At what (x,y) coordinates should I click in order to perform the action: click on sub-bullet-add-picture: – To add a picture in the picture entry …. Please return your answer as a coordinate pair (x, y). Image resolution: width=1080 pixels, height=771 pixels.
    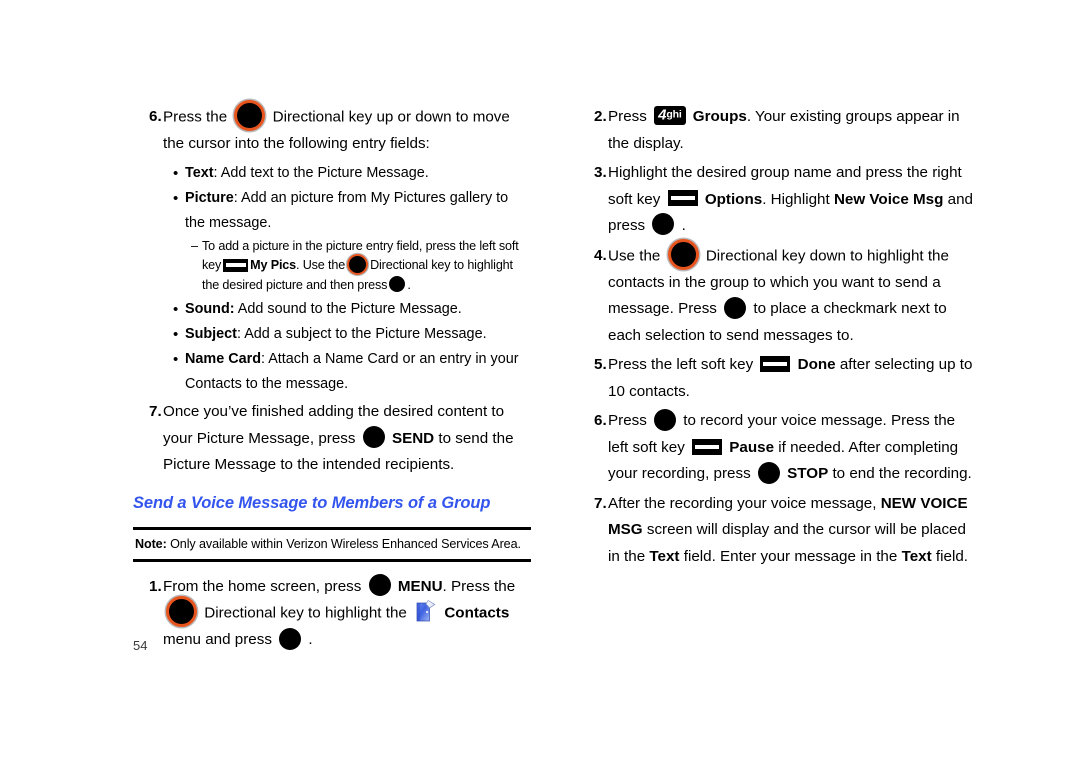
    Looking at the image, I should click on (332, 266).